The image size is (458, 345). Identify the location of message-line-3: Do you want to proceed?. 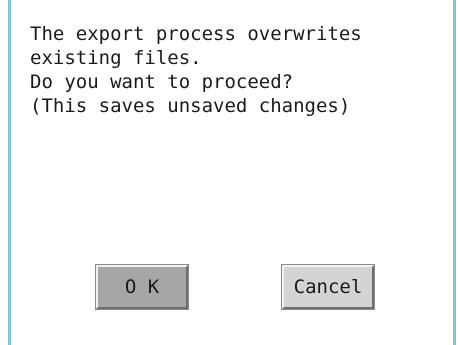
(162, 82).